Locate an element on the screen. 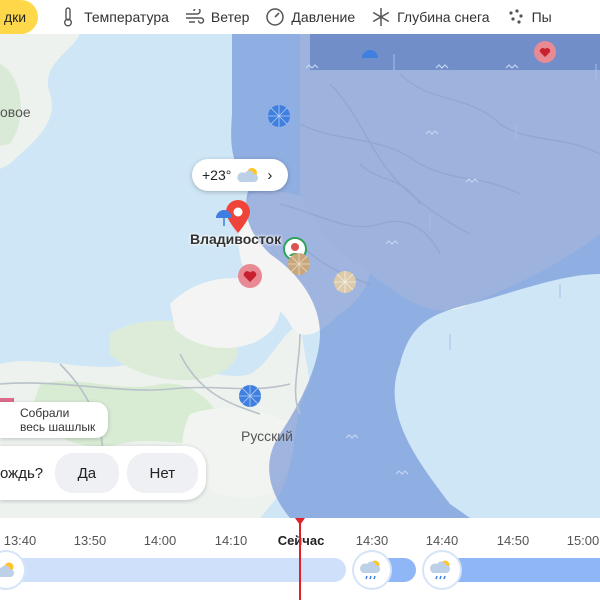 This screenshot has height=600, width=600. tab-temperature: Температура is located at coordinates (115, 17).